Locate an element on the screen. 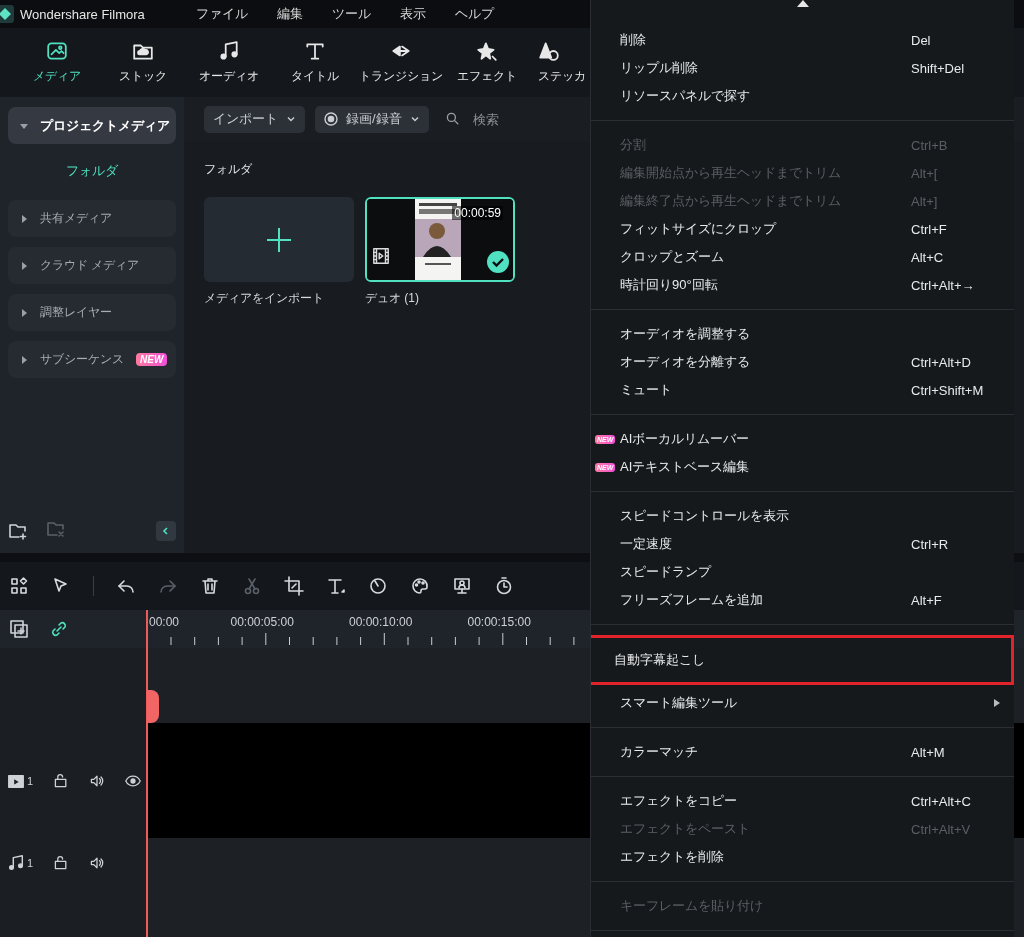  sidebar-item: 調整レイヤー is located at coordinates (92, 312).